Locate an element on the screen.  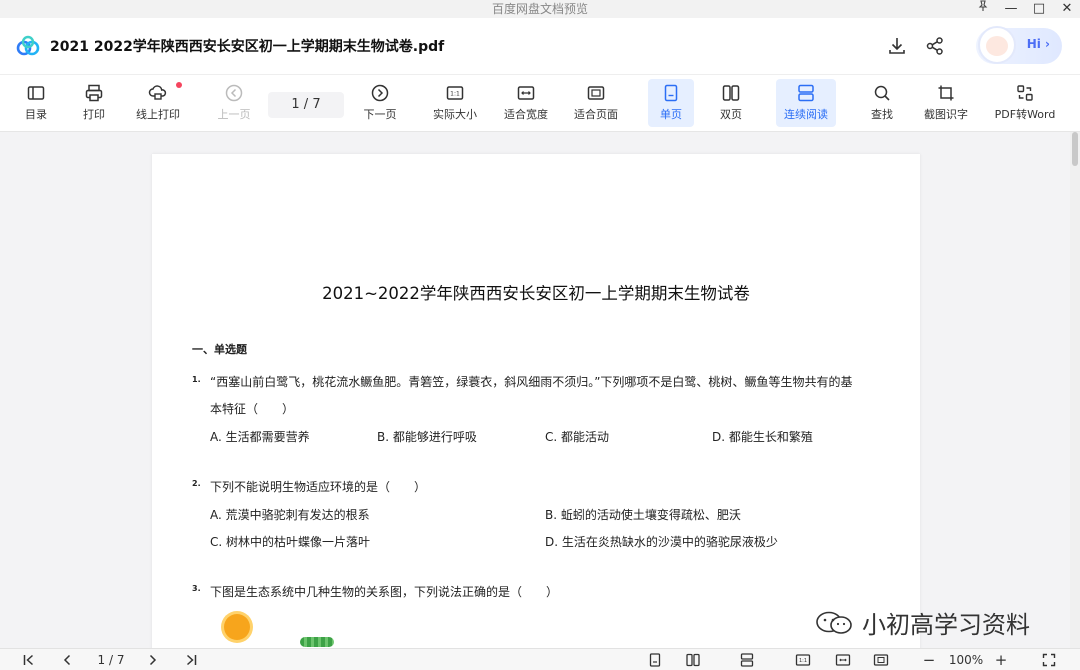
page-number-input: 1 / 7 is located at coordinates (306, 105).